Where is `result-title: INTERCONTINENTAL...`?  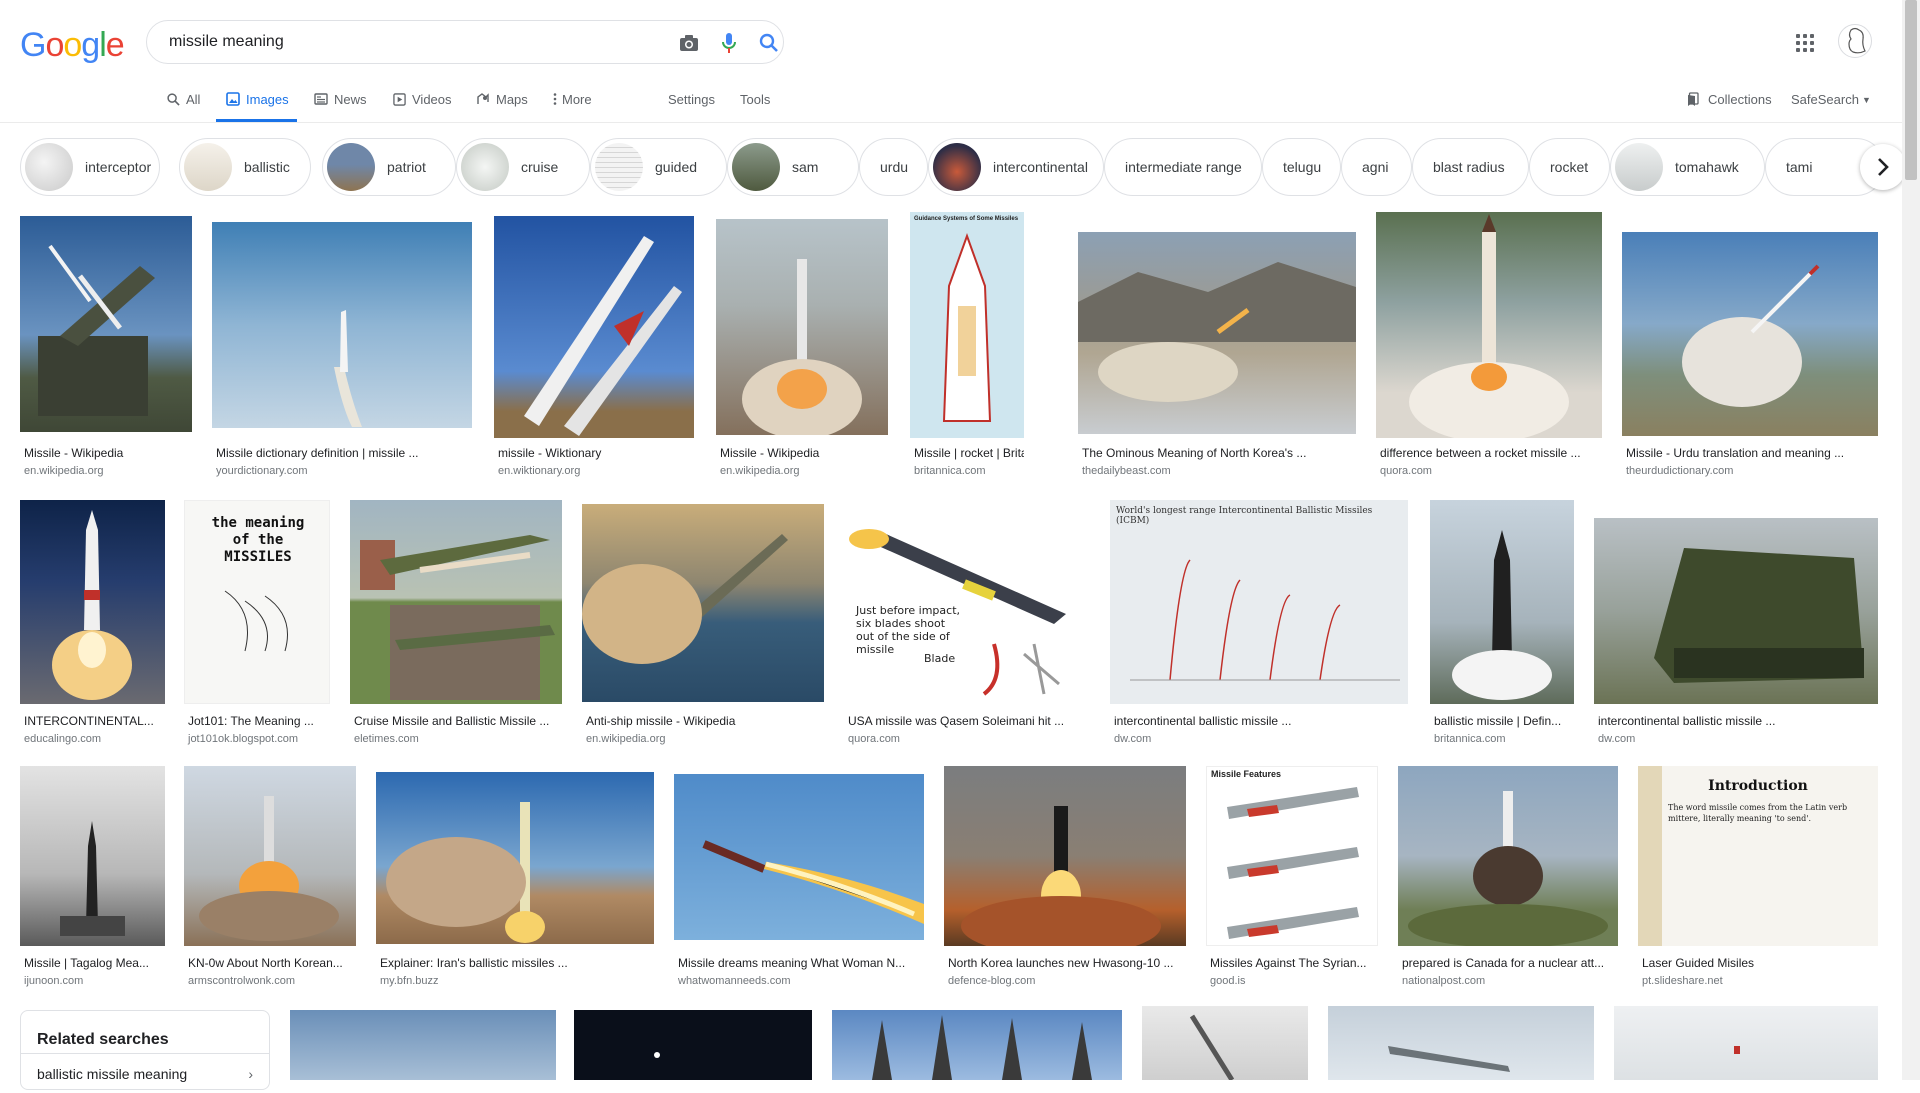 result-title: INTERCONTINENTAL... is located at coordinates (94, 721).